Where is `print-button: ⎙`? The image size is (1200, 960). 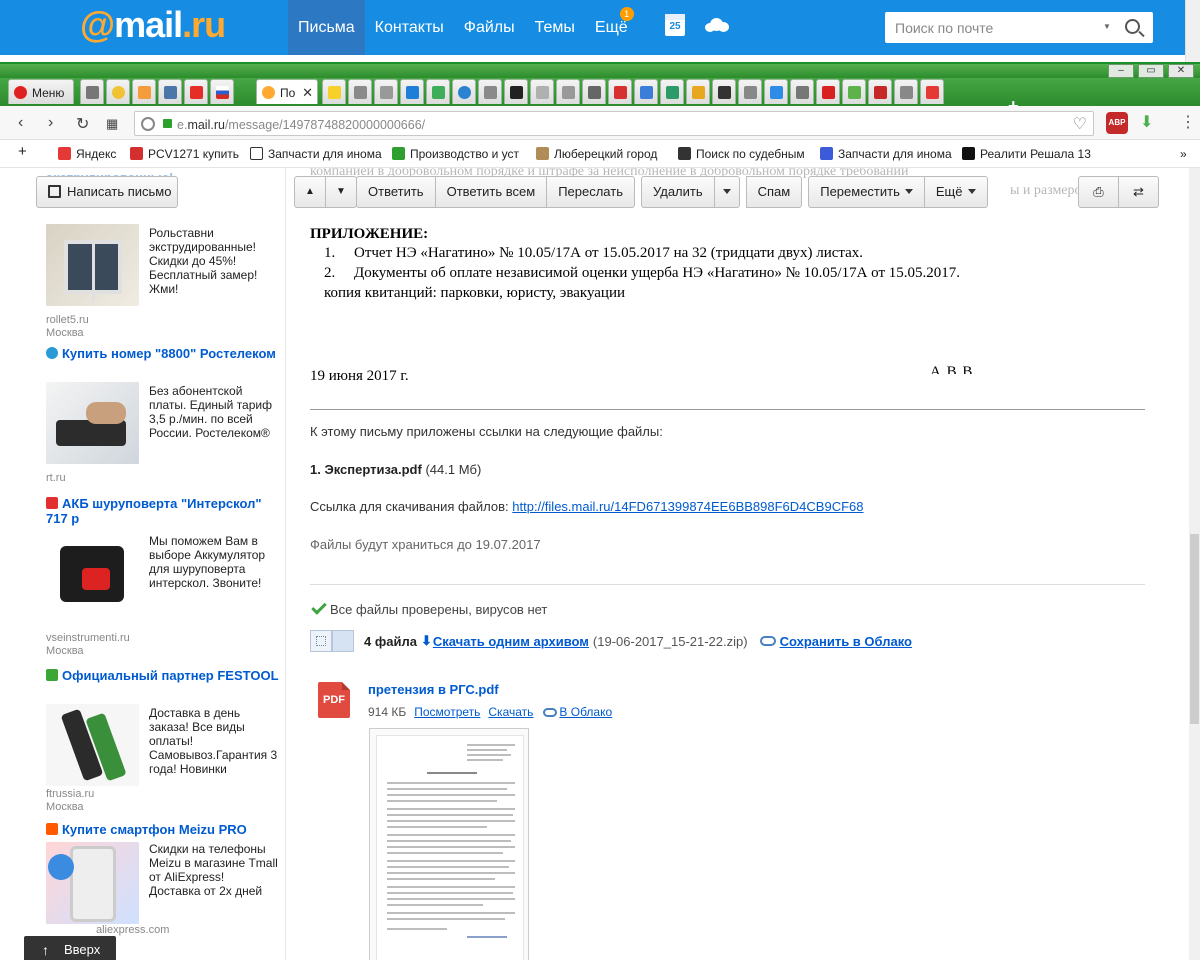
print-button: ⎙ is located at coordinates (1098, 192).